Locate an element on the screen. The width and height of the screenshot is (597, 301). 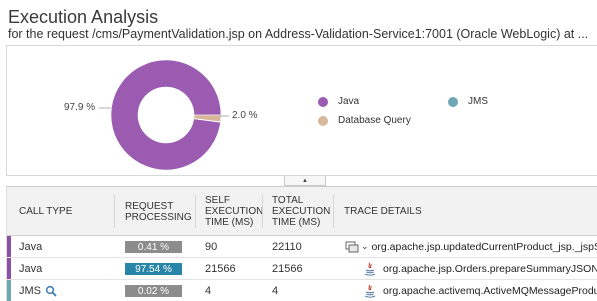
legend-label-jms: JMS is located at coordinates (478, 101).